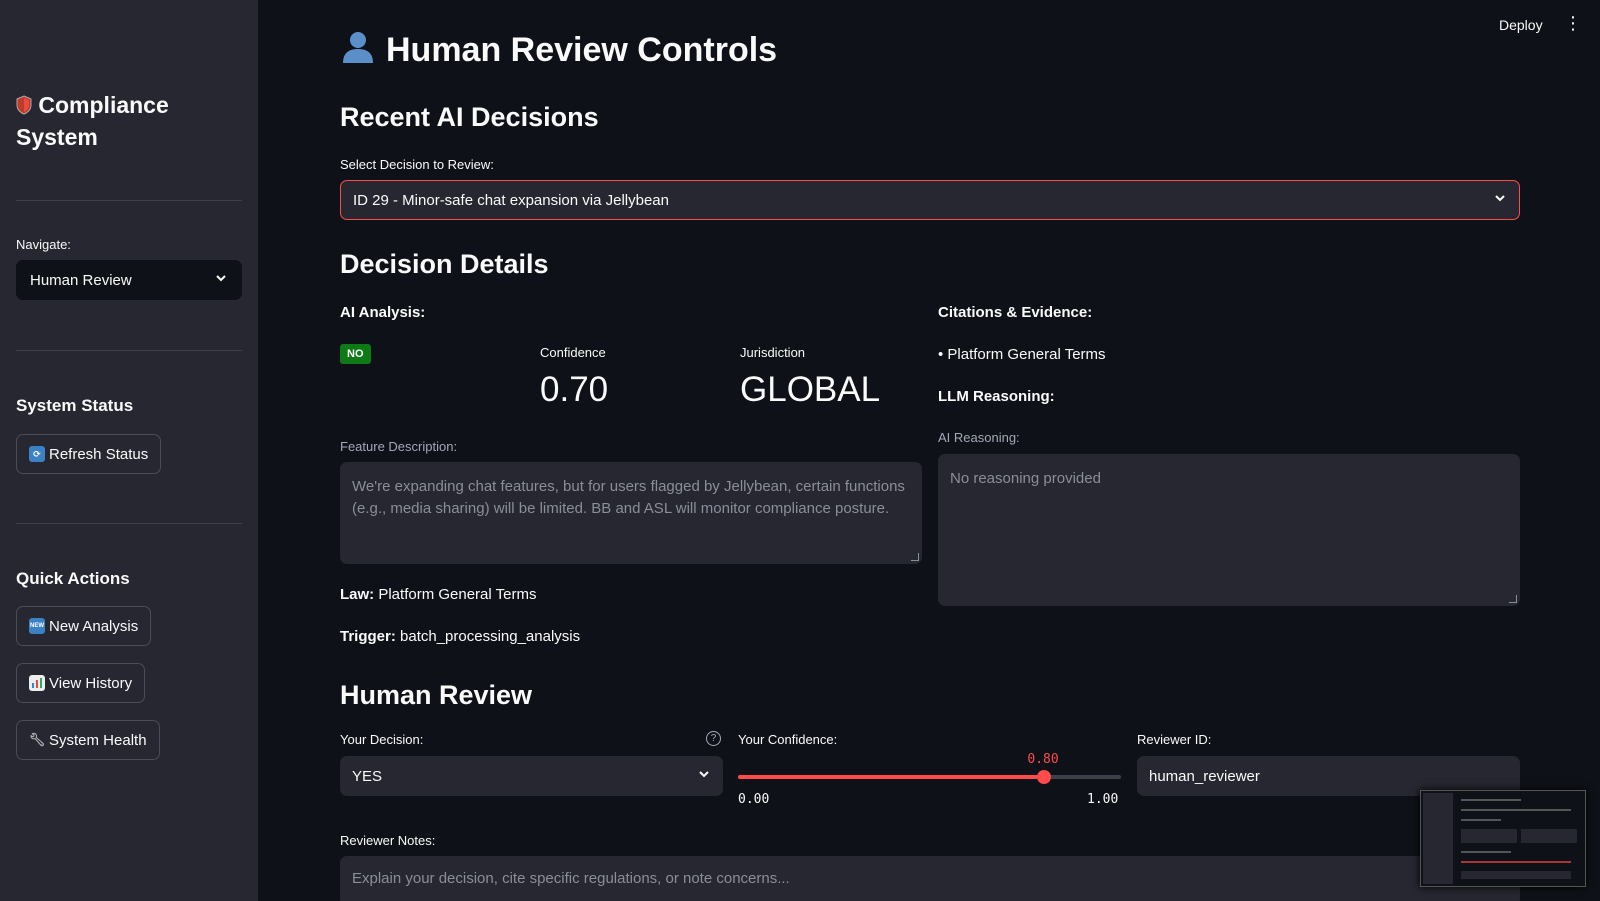 This screenshot has height=901, width=1600. I want to click on ai-reasoning-text: No reasoning provided, so click(1025, 478).